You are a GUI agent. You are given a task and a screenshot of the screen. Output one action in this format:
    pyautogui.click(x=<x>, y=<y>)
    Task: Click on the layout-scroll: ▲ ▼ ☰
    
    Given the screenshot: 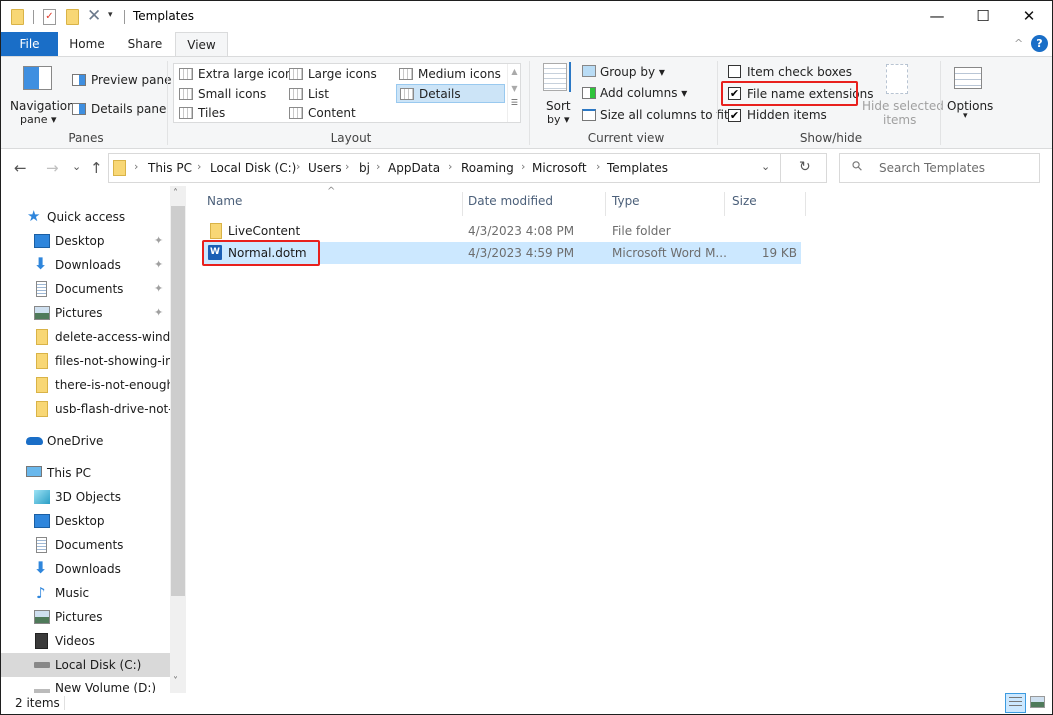 What is the action you would take?
    pyautogui.click(x=514, y=93)
    